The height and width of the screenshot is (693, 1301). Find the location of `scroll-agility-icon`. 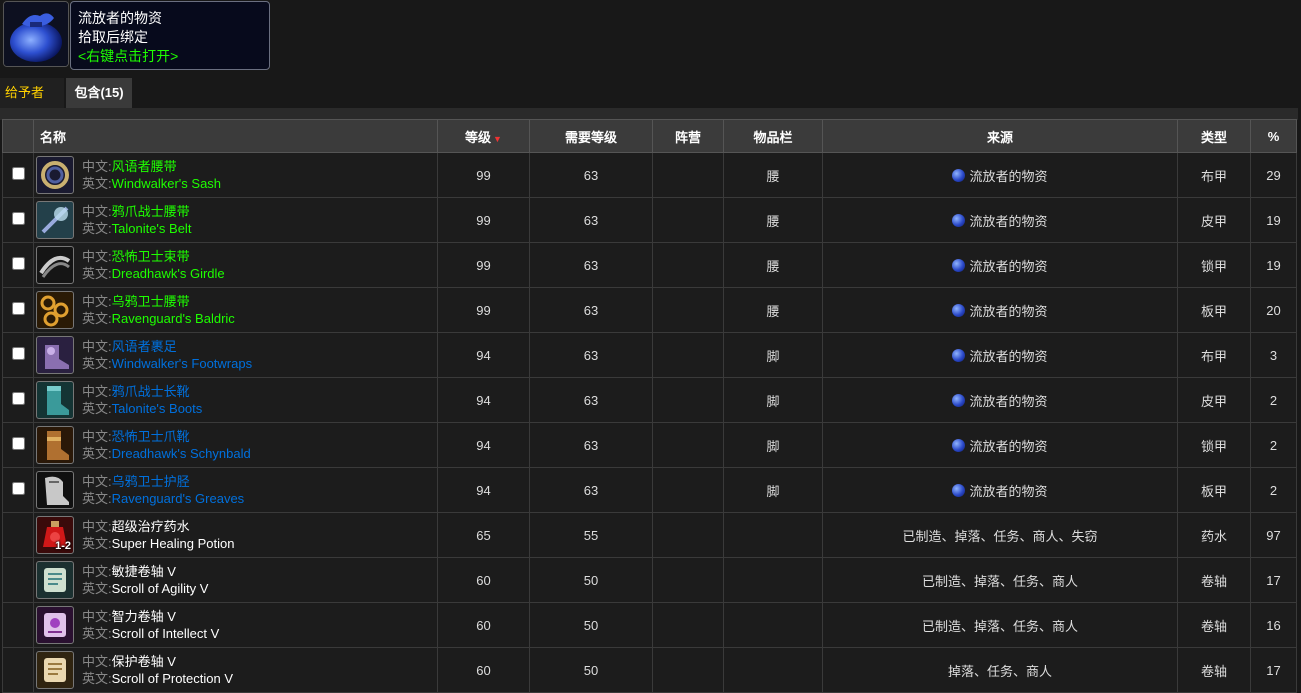

scroll-agility-icon is located at coordinates (55, 580).